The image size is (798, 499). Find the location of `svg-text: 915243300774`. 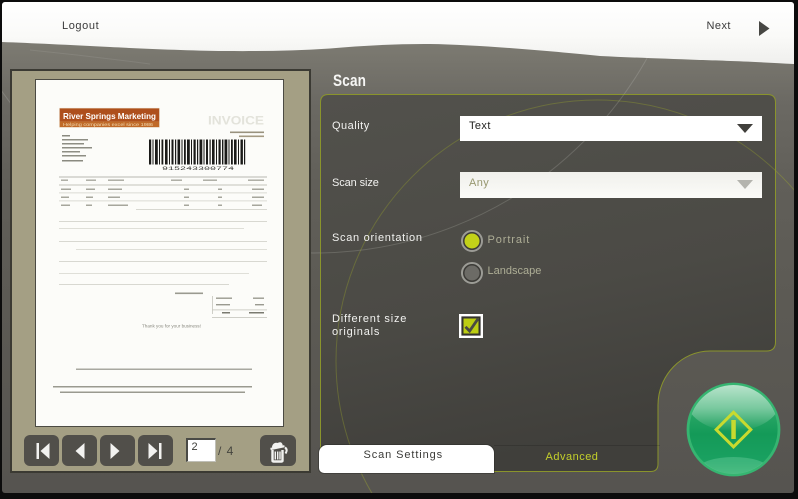

svg-text: 915243300774 is located at coordinates (198, 169).